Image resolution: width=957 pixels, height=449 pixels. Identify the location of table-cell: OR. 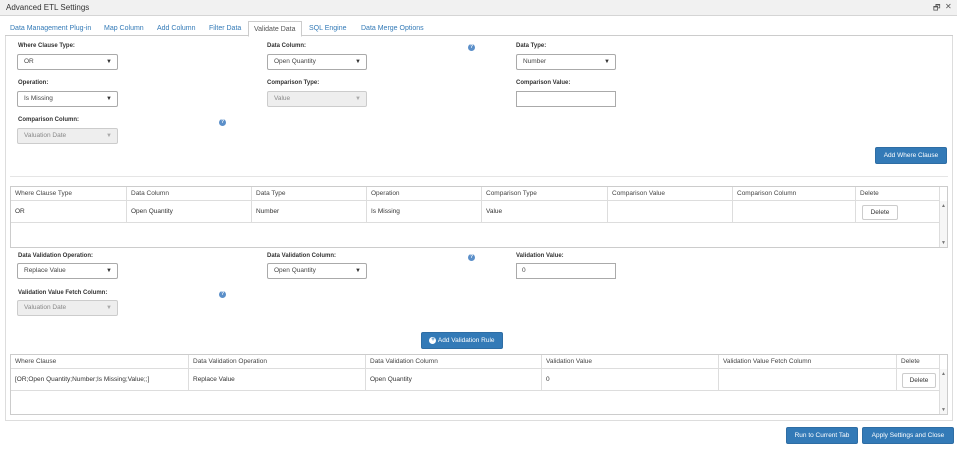
(69, 212).